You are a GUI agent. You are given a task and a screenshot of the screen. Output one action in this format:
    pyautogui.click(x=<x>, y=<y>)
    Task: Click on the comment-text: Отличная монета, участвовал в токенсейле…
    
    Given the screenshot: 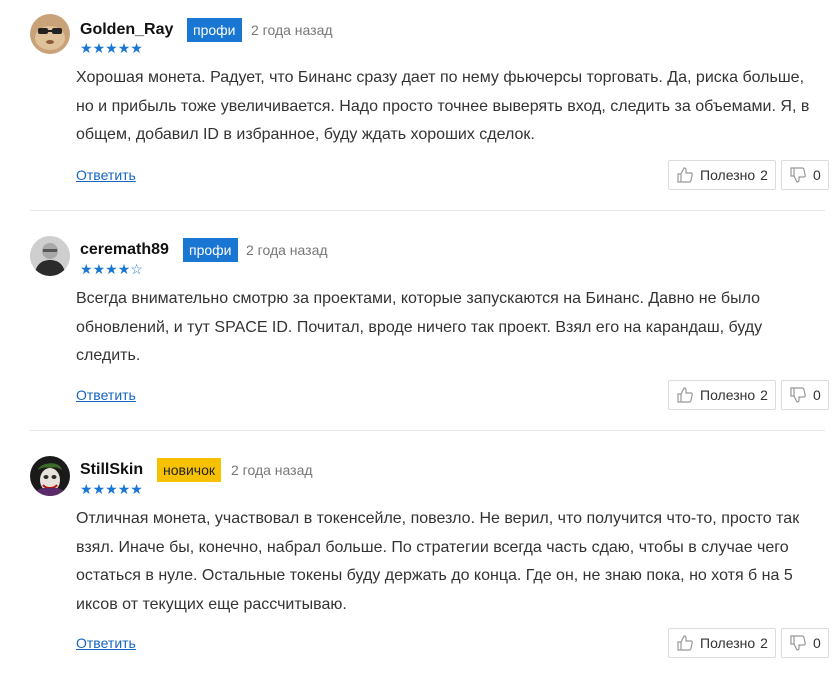 What is the action you would take?
    pyautogui.click(x=438, y=561)
    